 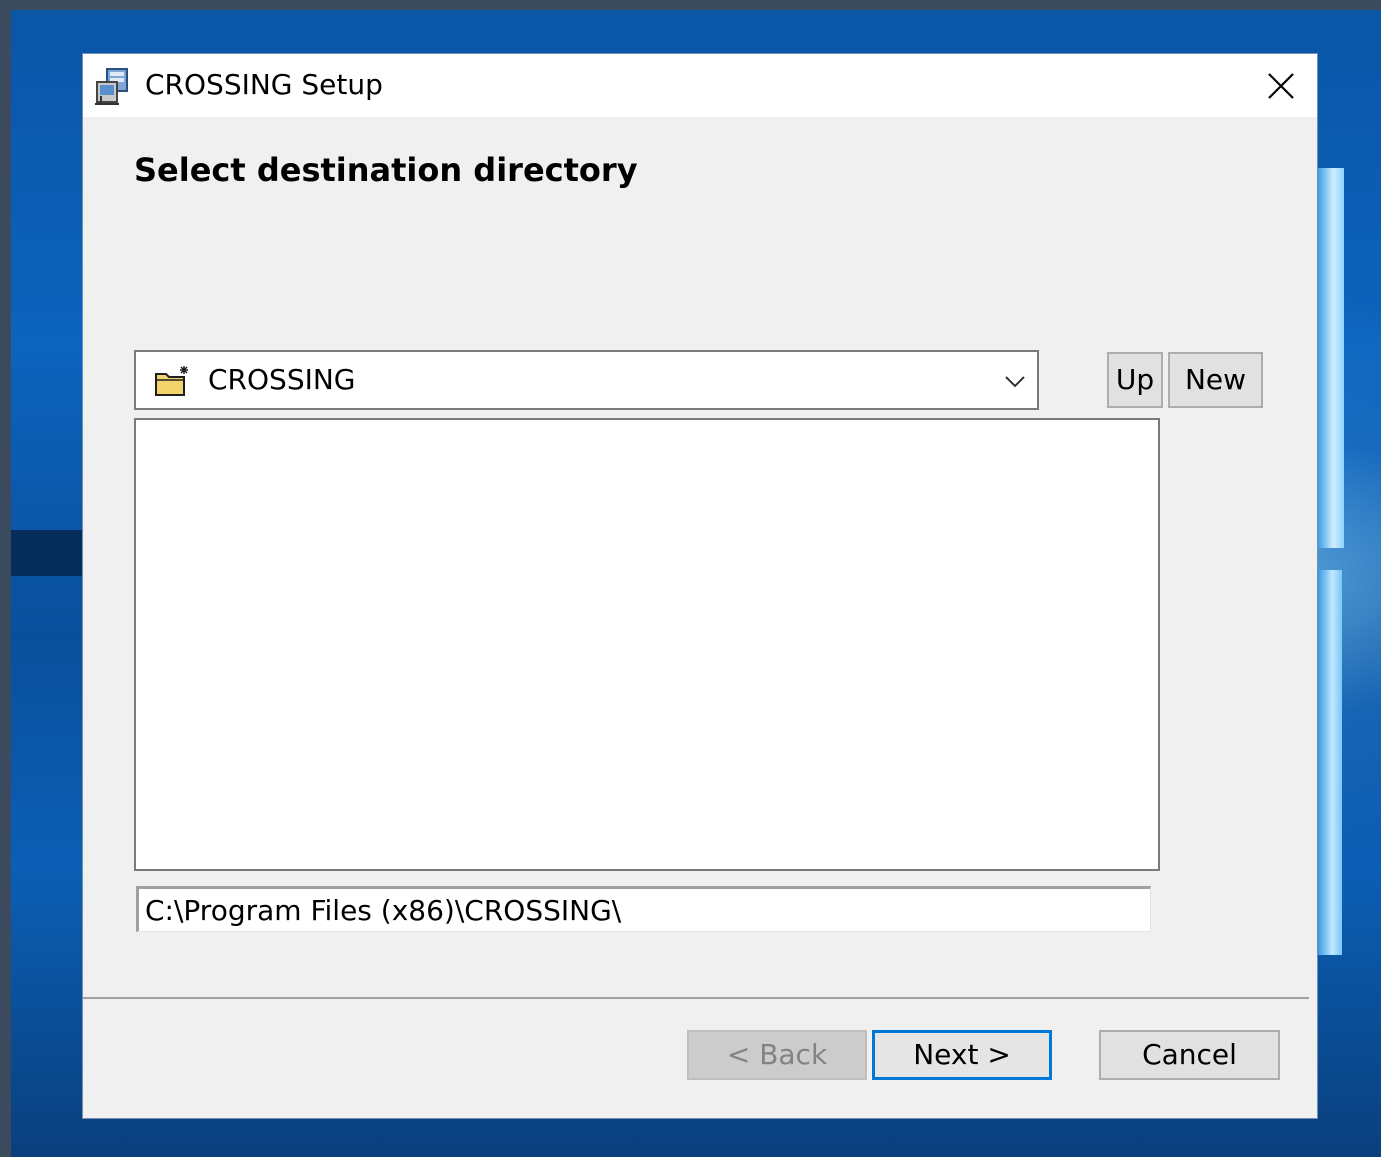 What do you see at coordinates (1135, 380) in the screenshot?
I see `up-button: Up` at bounding box center [1135, 380].